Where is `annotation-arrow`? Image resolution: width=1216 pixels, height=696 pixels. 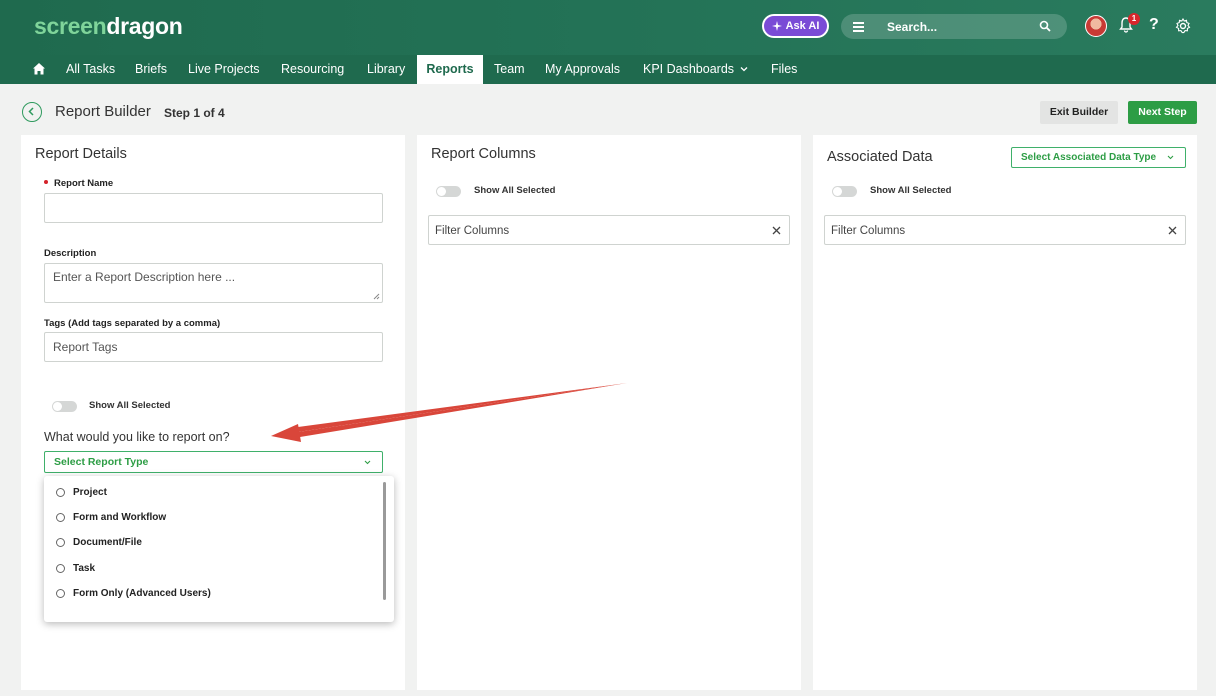 annotation-arrow is located at coordinates (449, 412).